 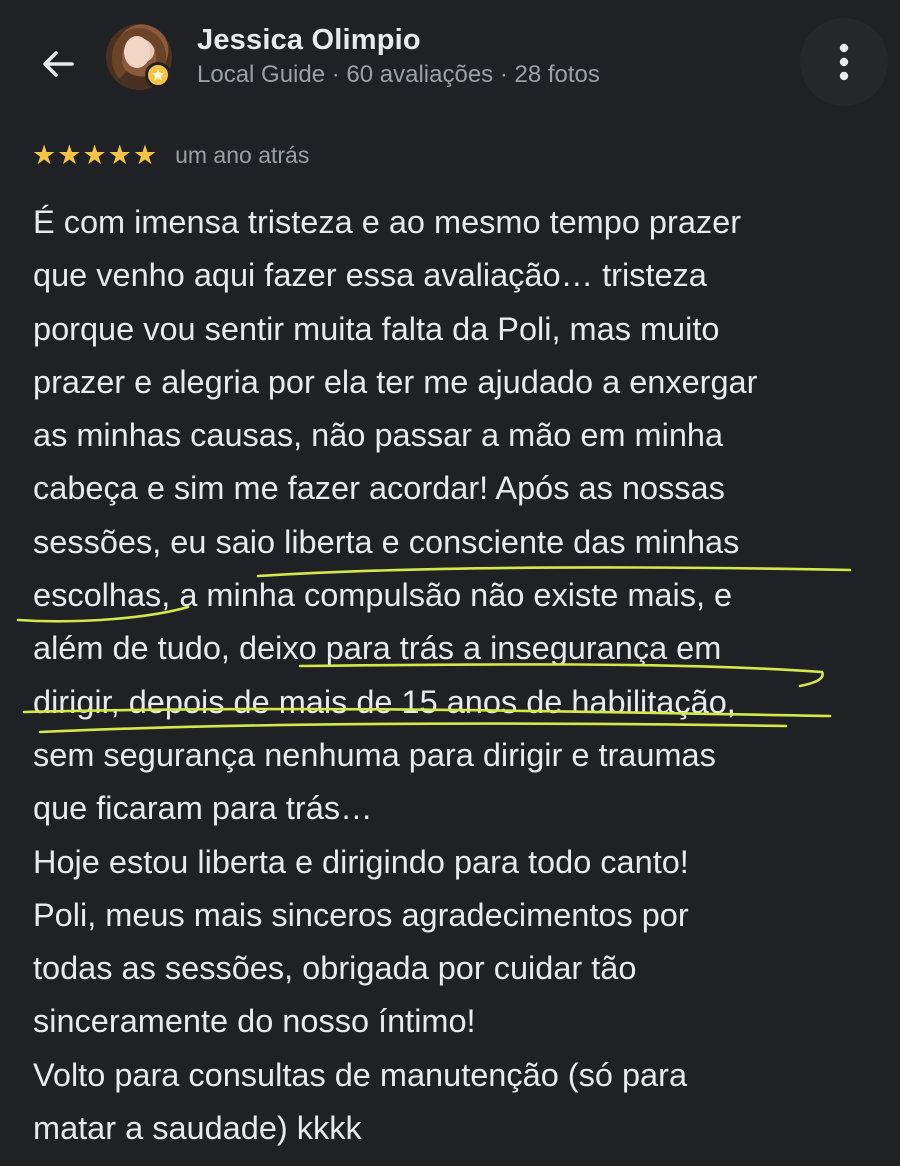 I want to click on reviewer-stats: Local Guide · 60 avaliações · 28 fotos, so click(x=398, y=74).